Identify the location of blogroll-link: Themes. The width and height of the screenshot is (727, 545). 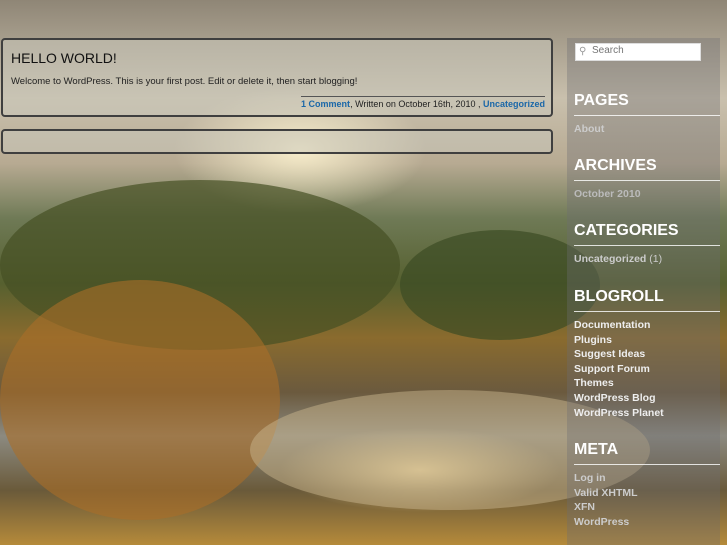
(644, 383).